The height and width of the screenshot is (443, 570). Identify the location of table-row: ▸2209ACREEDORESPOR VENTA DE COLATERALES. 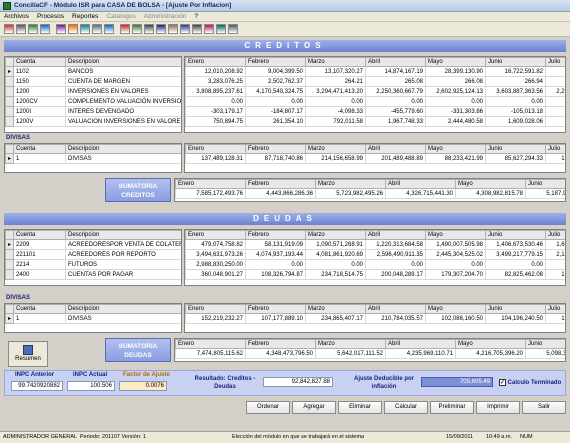
(93, 244).